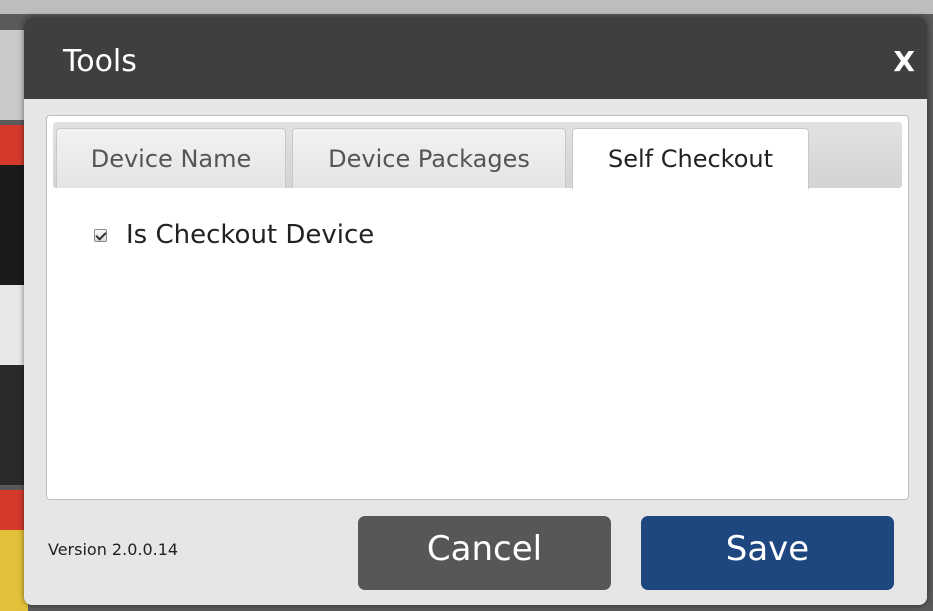 This screenshot has height=611, width=933. What do you see at coordinates (466, 7) in the screenshot?
I see `background-app-top` at bounding box center [466, 7].